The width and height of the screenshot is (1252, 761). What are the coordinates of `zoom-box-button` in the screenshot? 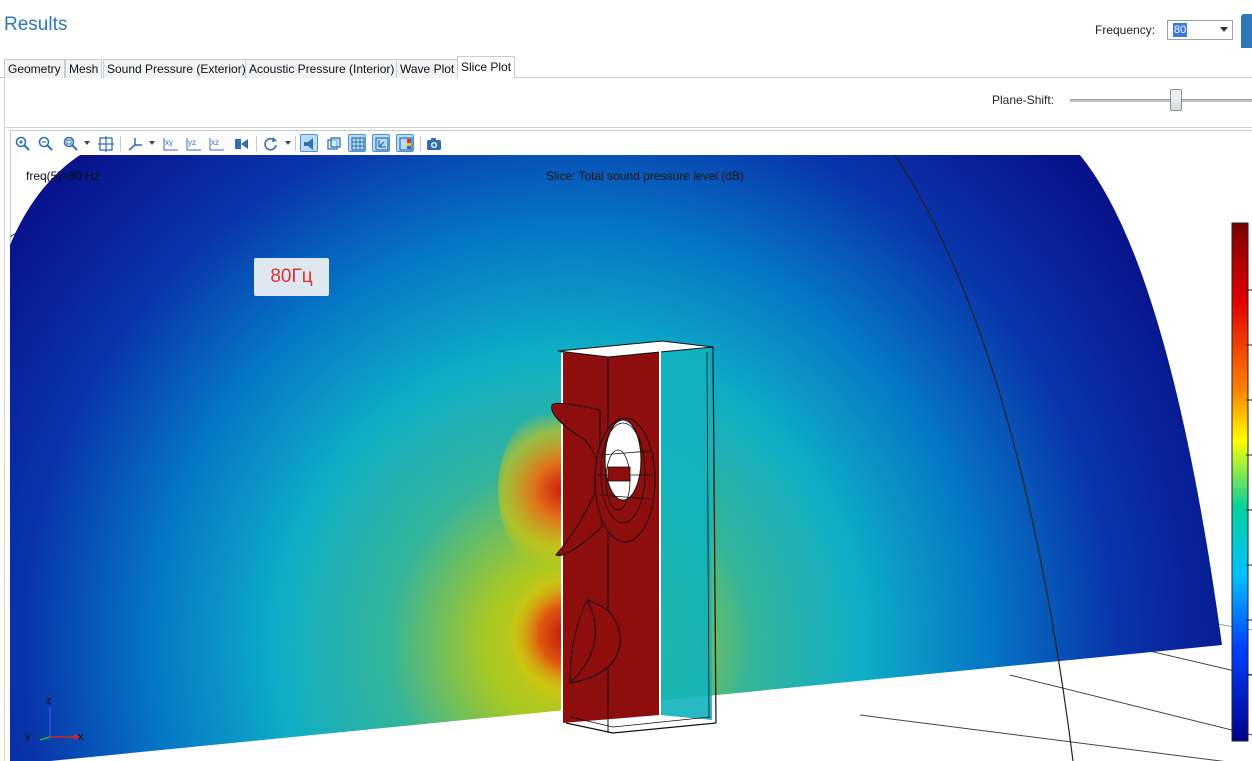 It's located at (69, 143).